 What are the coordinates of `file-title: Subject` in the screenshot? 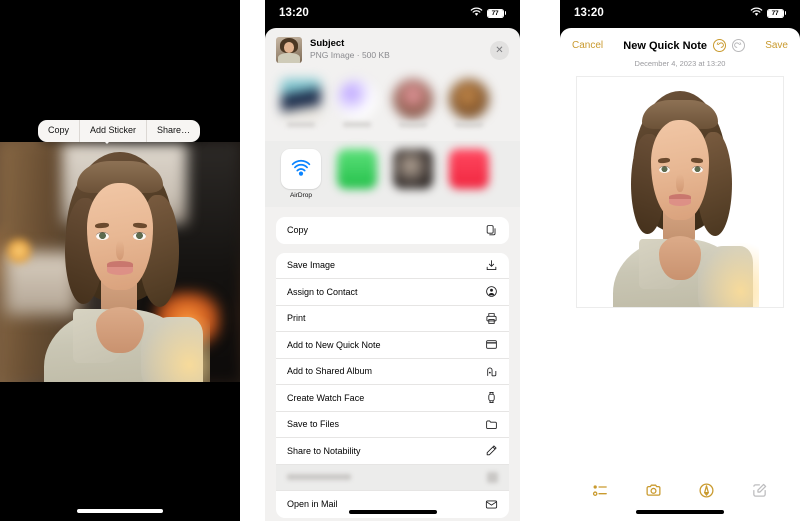 It's located at (327, 44).